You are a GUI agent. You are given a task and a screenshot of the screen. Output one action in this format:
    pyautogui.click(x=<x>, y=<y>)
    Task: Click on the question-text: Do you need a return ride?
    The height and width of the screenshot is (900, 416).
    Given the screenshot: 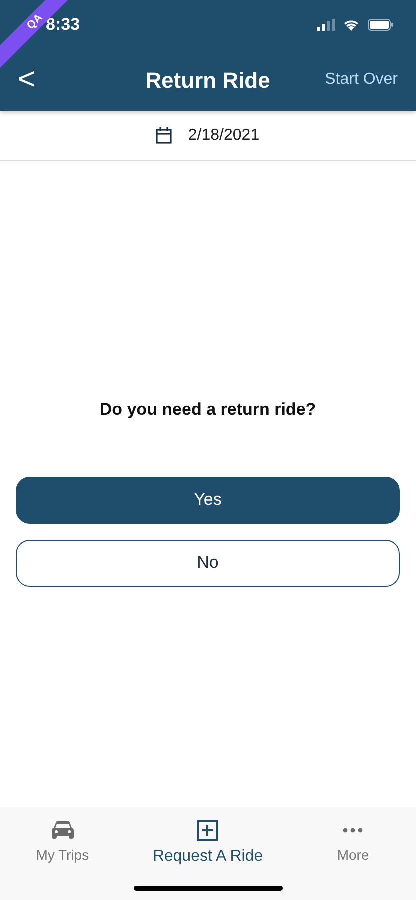 What is the action you would take?
    pyautogui.click(x=208, y=410)
    